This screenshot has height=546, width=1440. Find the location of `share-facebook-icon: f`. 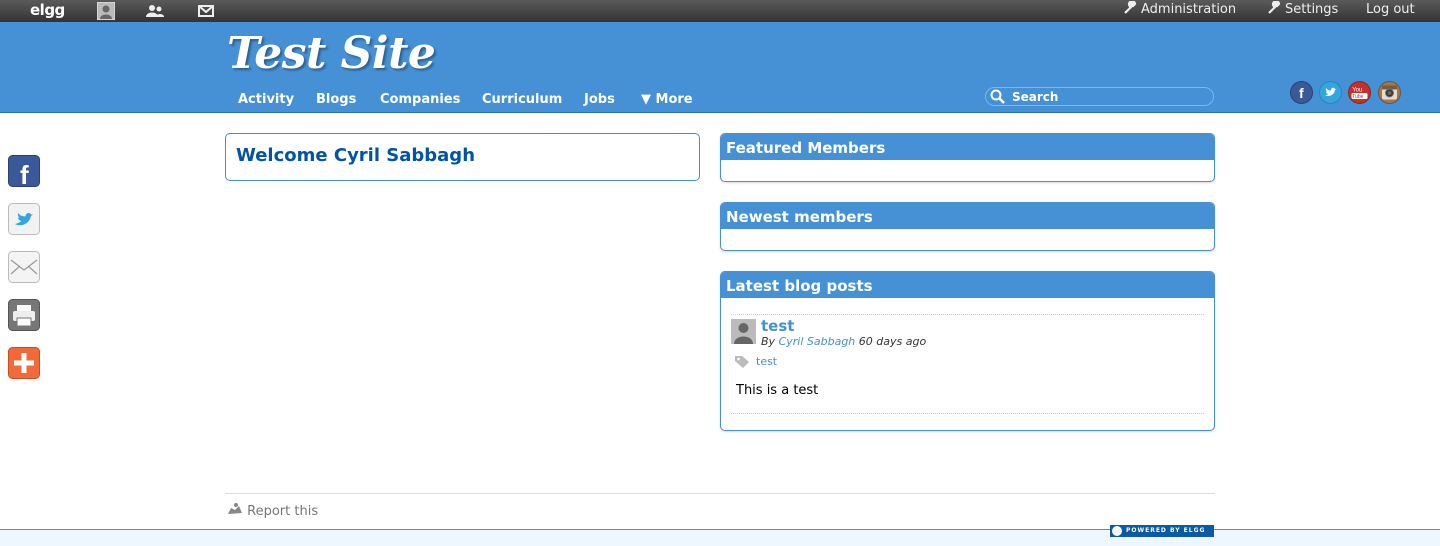

share-facebook-icon: f is located at coordinates (24, 172).